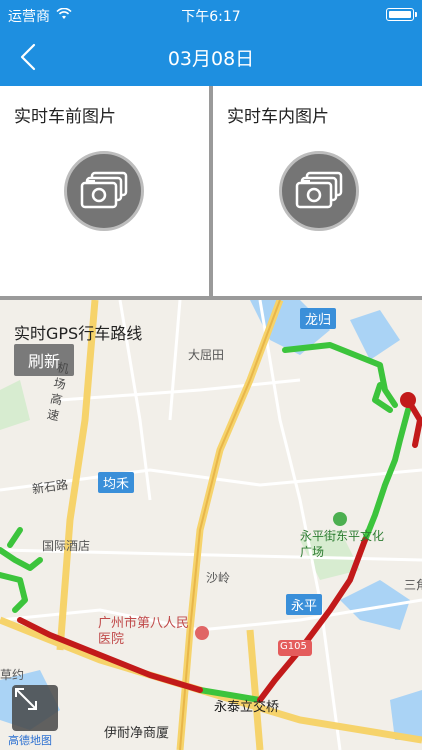 Image resolution: width=422 pixels, height=750 pixels. Describe the element at coordinates (137, 733) in the screenshot. I see `map-label-yinai: 伊耐净商厦` at that location.